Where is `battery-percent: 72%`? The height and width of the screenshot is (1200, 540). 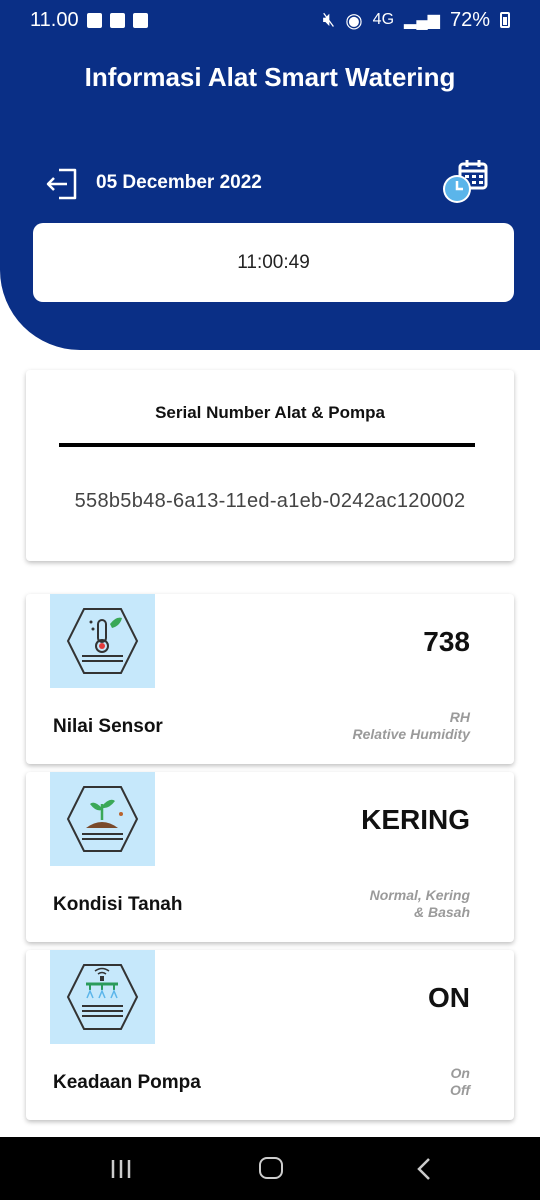
battery-percent: 72% is located at coordinates (469, 19).